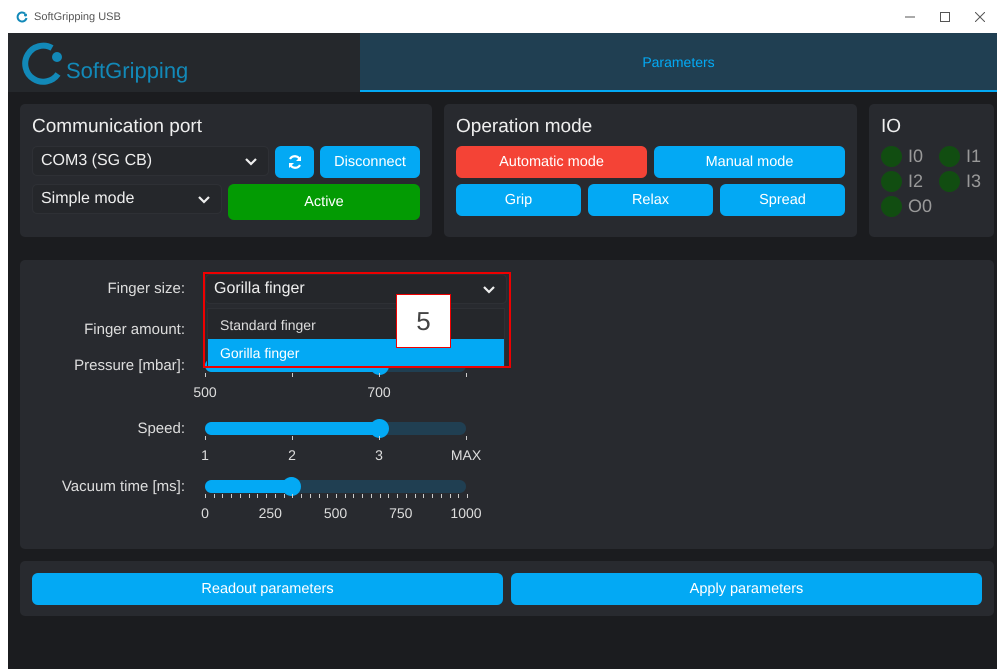  Describe the element at coordinates (916, 156) in the screenshot. I see `io-label: I0` at that location.